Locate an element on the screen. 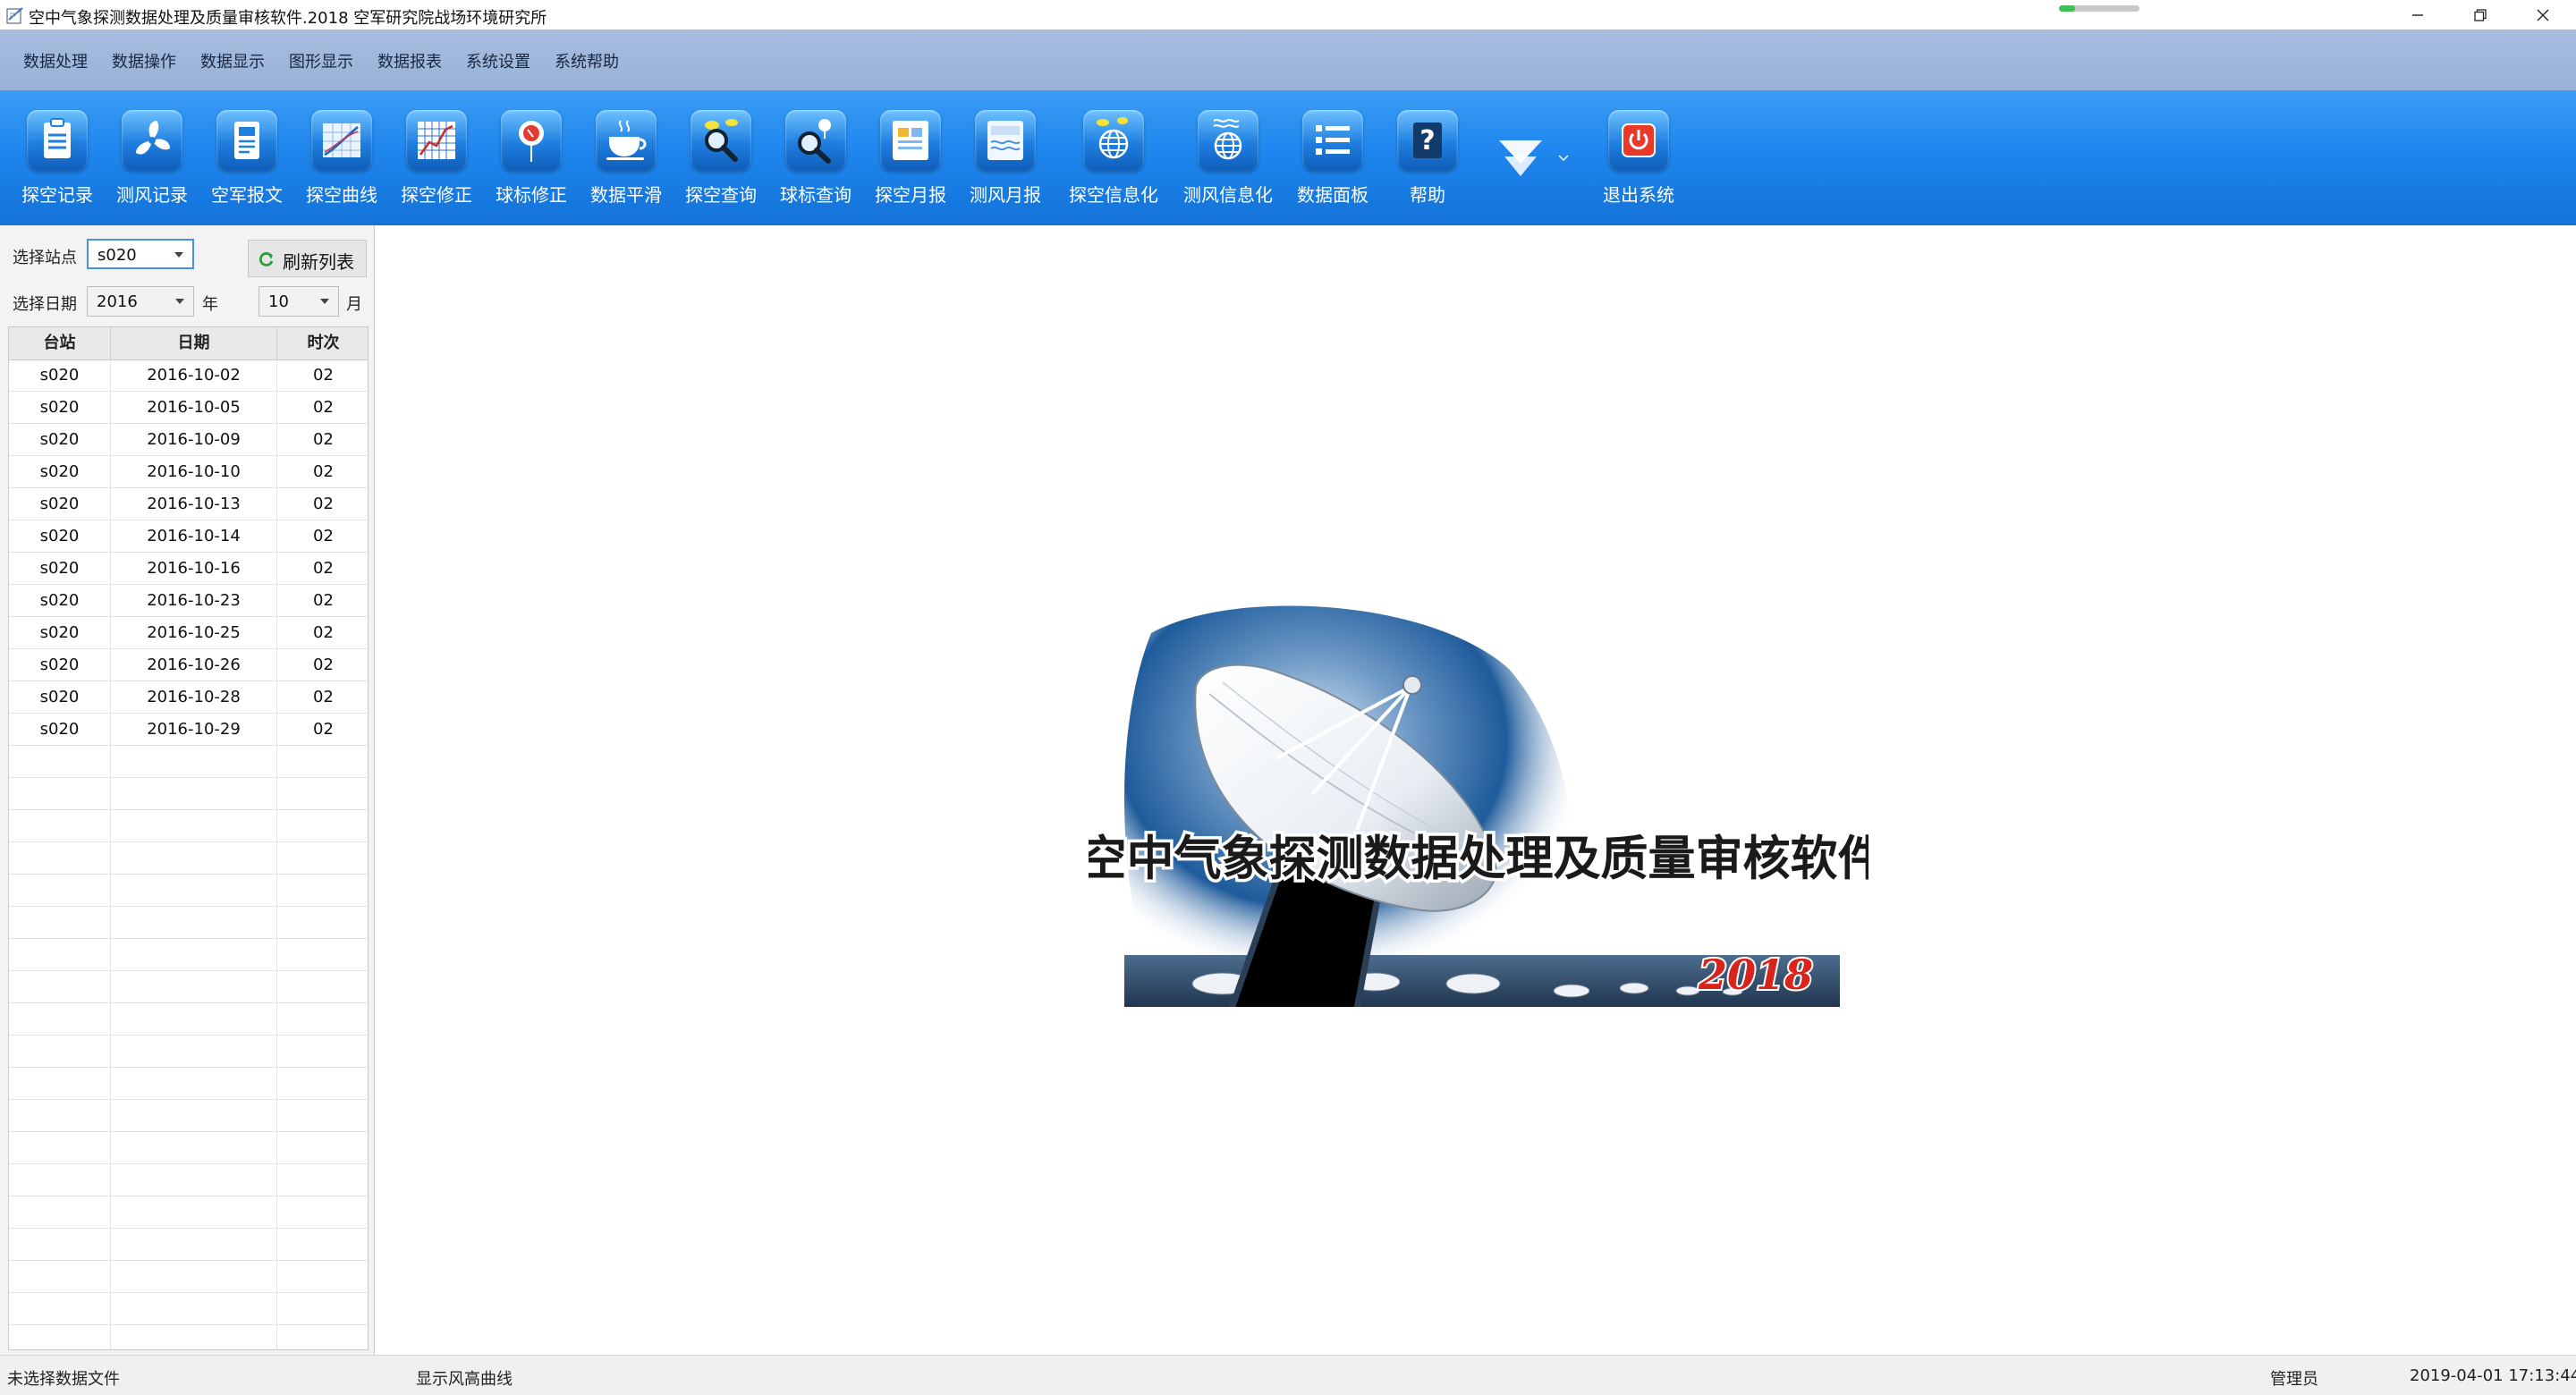 This screenshot has height=1395, width=2576. balloon-query-button: 球标查询 is located at coordinates (815, 157).